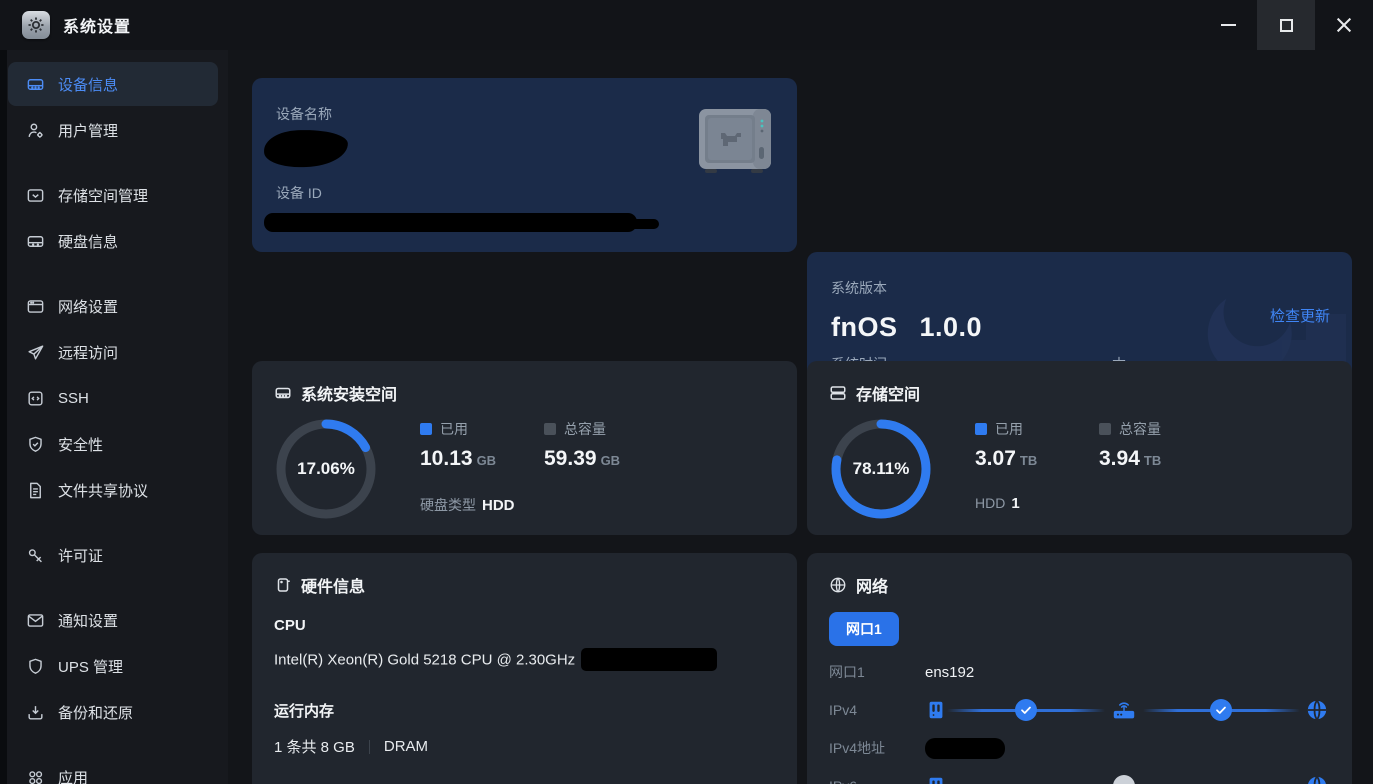 The image size is (1373, 784). What do you see at coordinates (446, 458) in the screenshot?
I see `used-number: 10.13` at bounding box center [446, 458].